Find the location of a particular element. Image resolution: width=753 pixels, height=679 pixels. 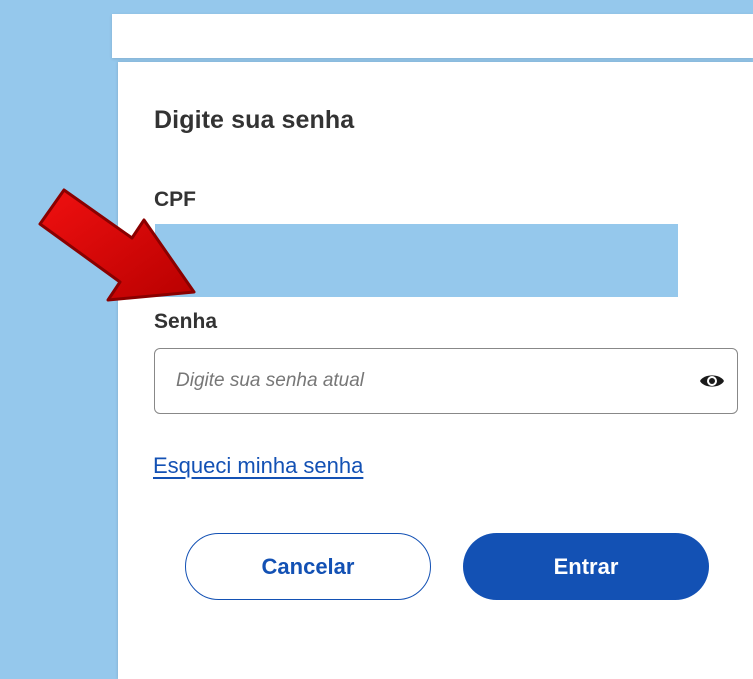

red-arrow-icon is located at coordinates (117, 245).